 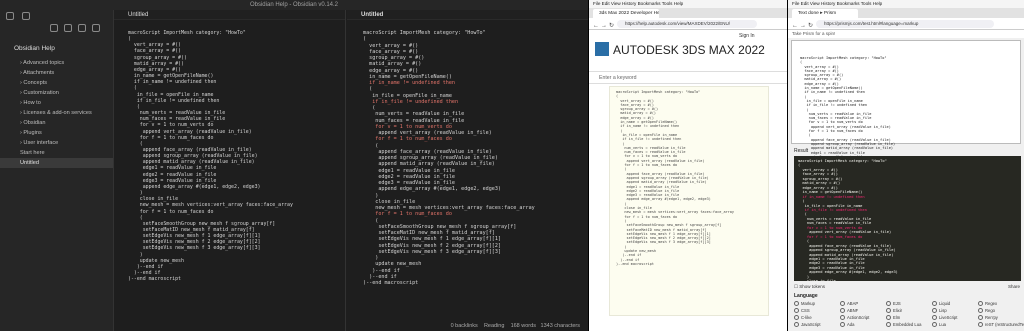 What do you see at coordinates (941, 303) in the screenshot?
I see `language-radio: Liquid` at bounding box center [941, 303].